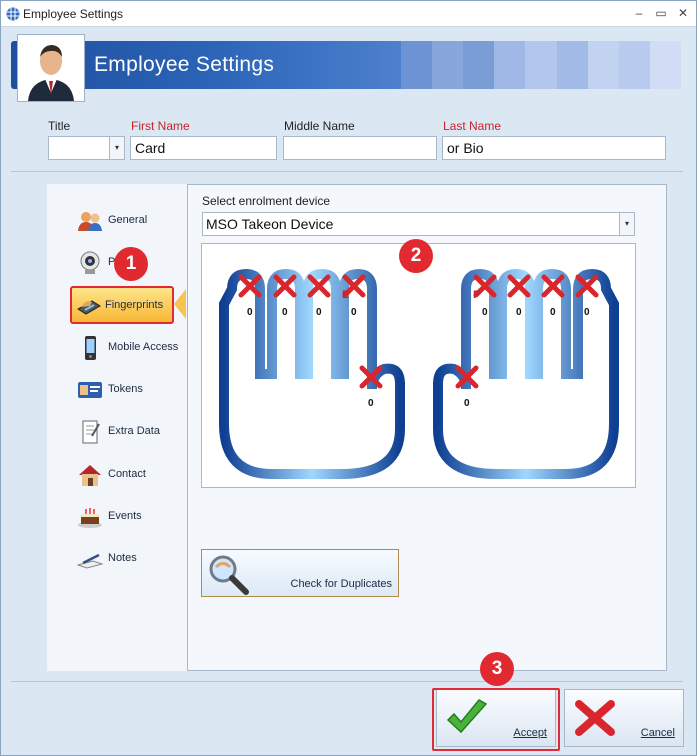 The width and height of the screenshot is (697, 756). What do you see at coordinates (624, 718) in the screenshot?
I see `cancel-button: Cancel` at bounding box center [624, 718].